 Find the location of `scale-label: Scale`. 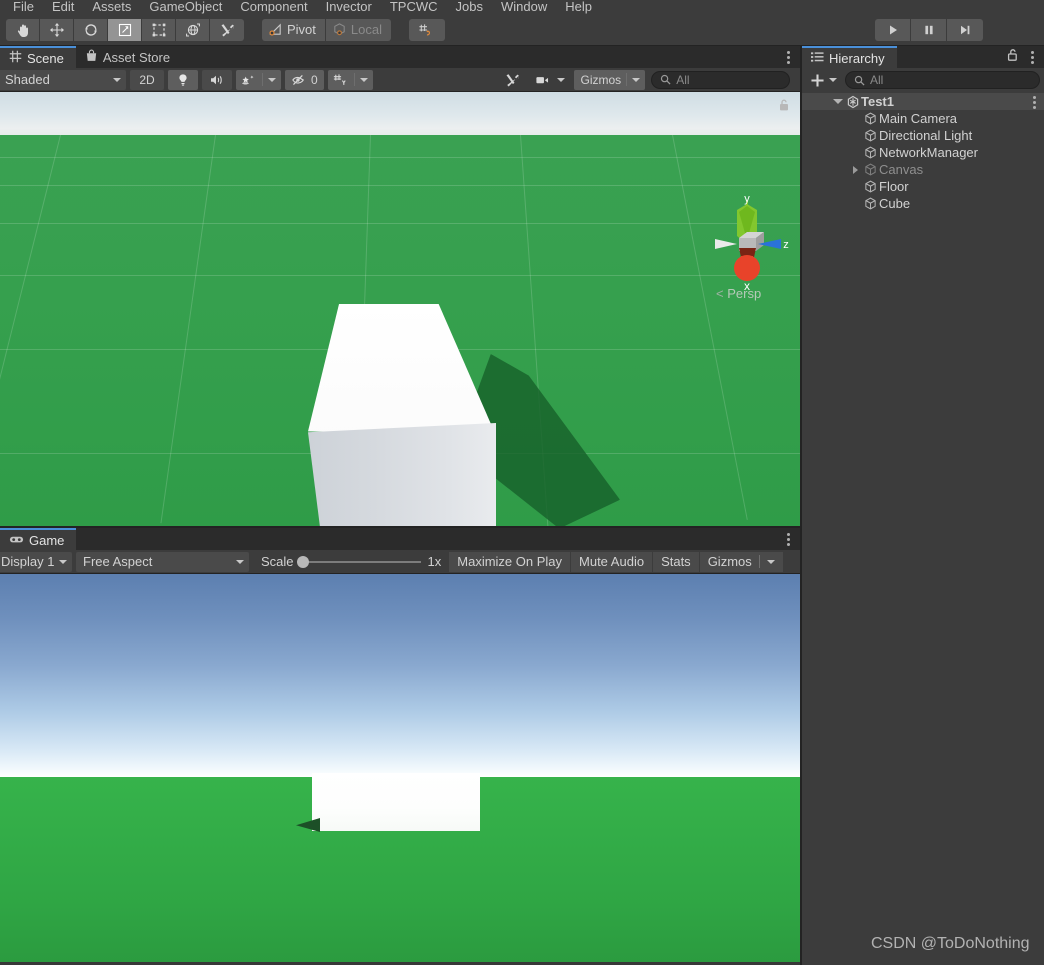

scale-label: Scale is located at coordinates (277, 561).